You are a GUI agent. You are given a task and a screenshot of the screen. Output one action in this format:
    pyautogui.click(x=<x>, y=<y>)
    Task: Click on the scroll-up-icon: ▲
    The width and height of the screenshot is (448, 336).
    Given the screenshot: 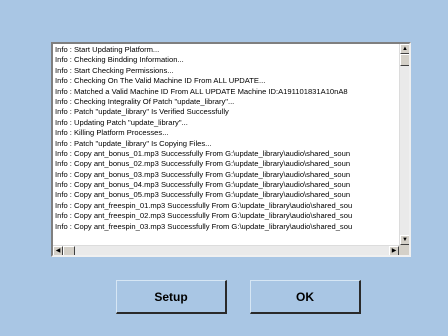 What is the action you would take?
    pyautogui.click(x=404, y=49)
    